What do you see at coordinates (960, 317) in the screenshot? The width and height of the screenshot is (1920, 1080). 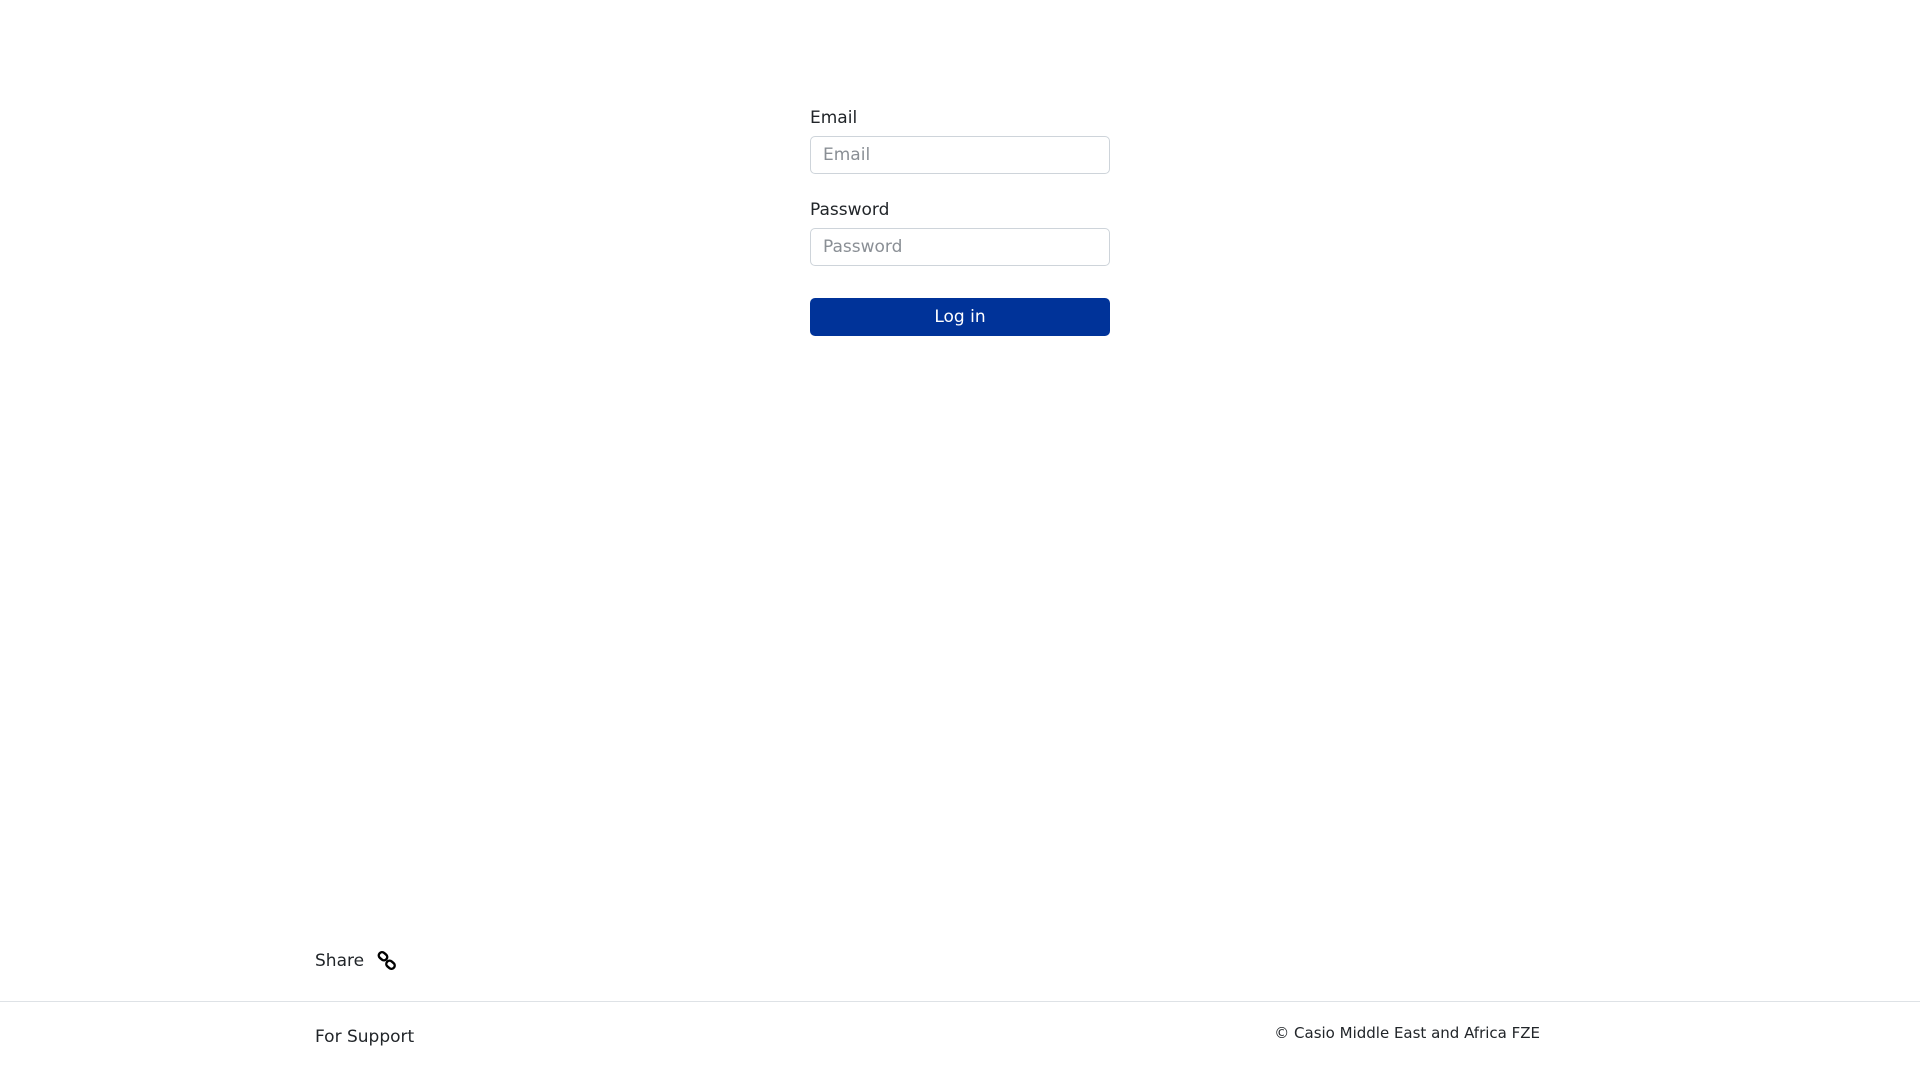 I see `login-button: Log in` at bounding box center [960, 317].